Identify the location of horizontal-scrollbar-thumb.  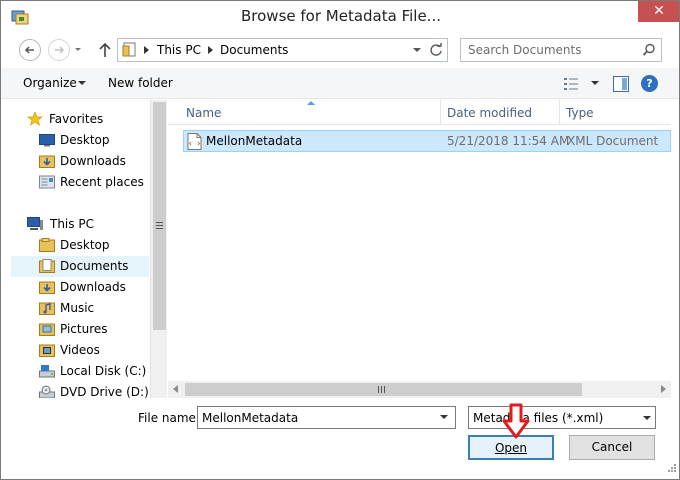
(383, 389).